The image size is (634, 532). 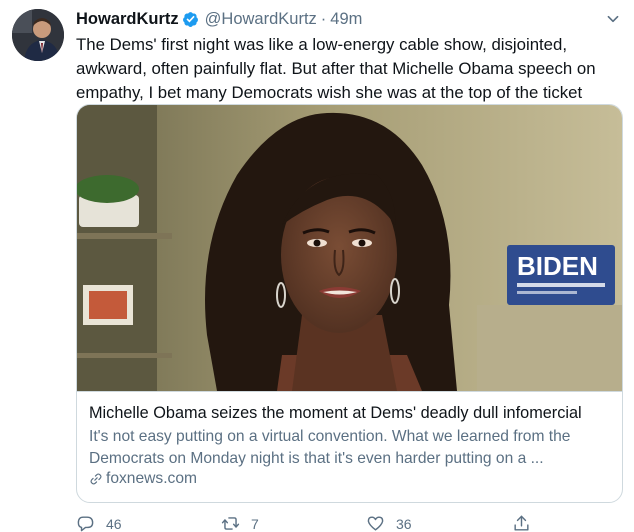 What do you see at coordinates (375, 523) in the screenshot?
I see `heart-icon` at bounding box center [375, 523].